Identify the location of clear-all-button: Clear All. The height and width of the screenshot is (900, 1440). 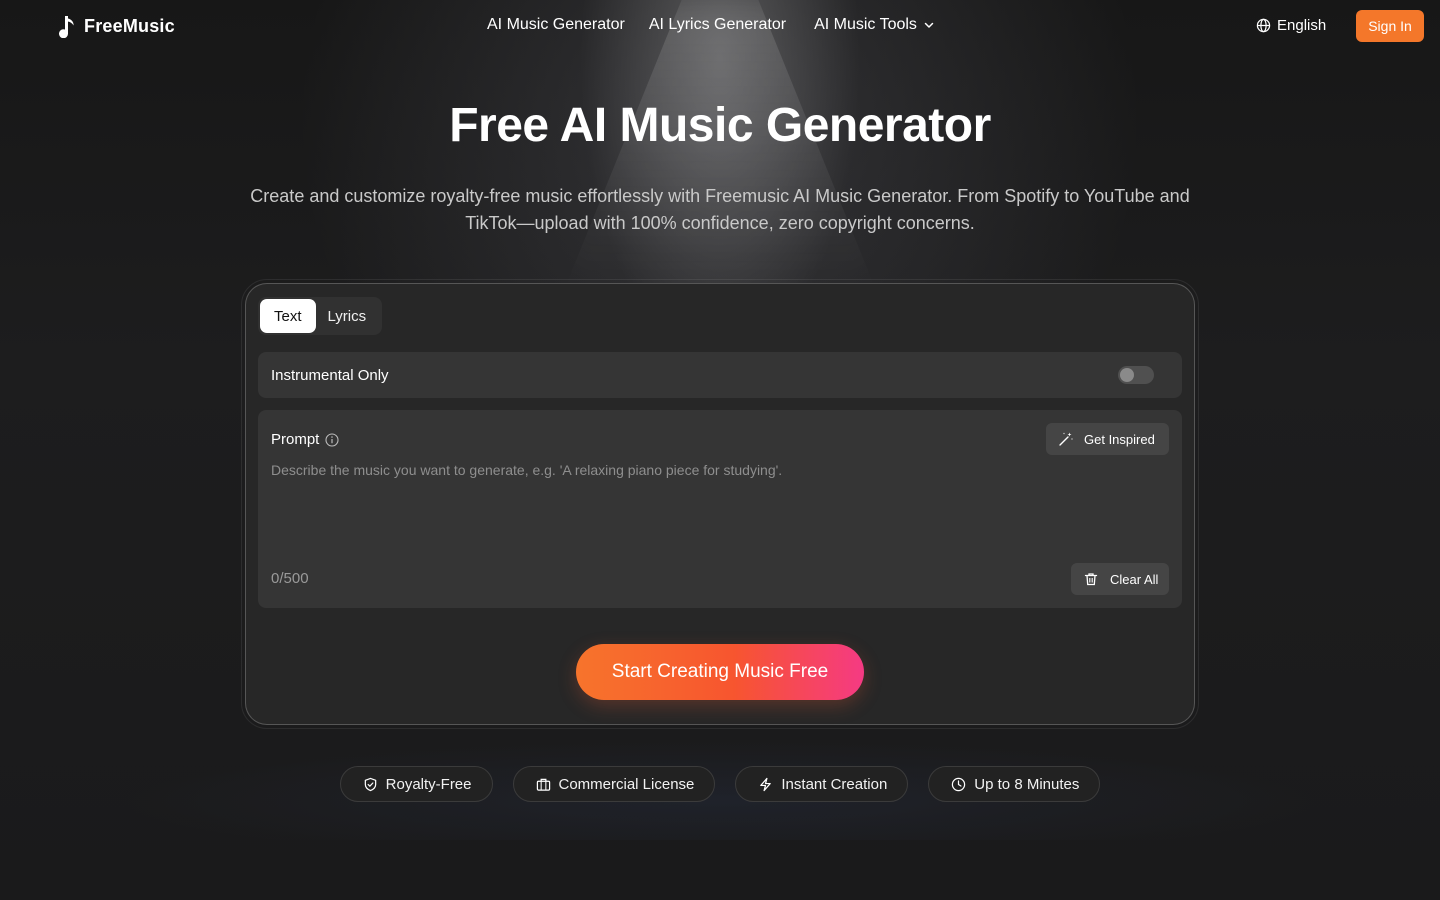
(1120, 579).